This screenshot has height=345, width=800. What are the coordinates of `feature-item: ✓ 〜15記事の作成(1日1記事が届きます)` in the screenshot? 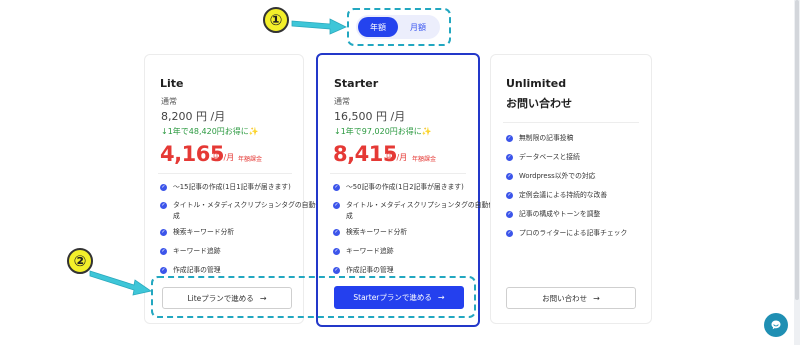 It's located at (225, 187).